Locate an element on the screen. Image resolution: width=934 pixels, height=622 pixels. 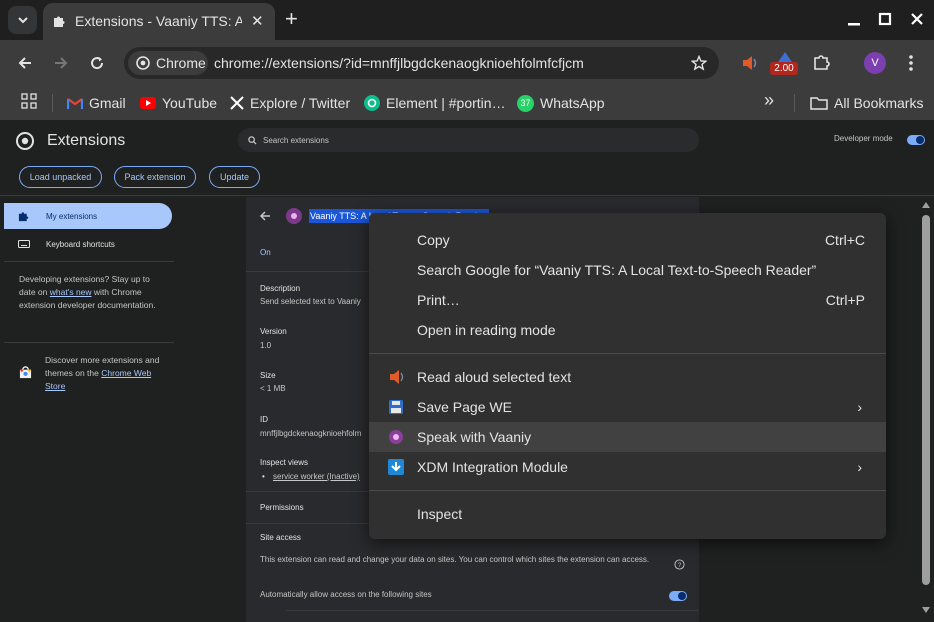
bookmark-gmail: Gmail is located at coordinates (96, 103).